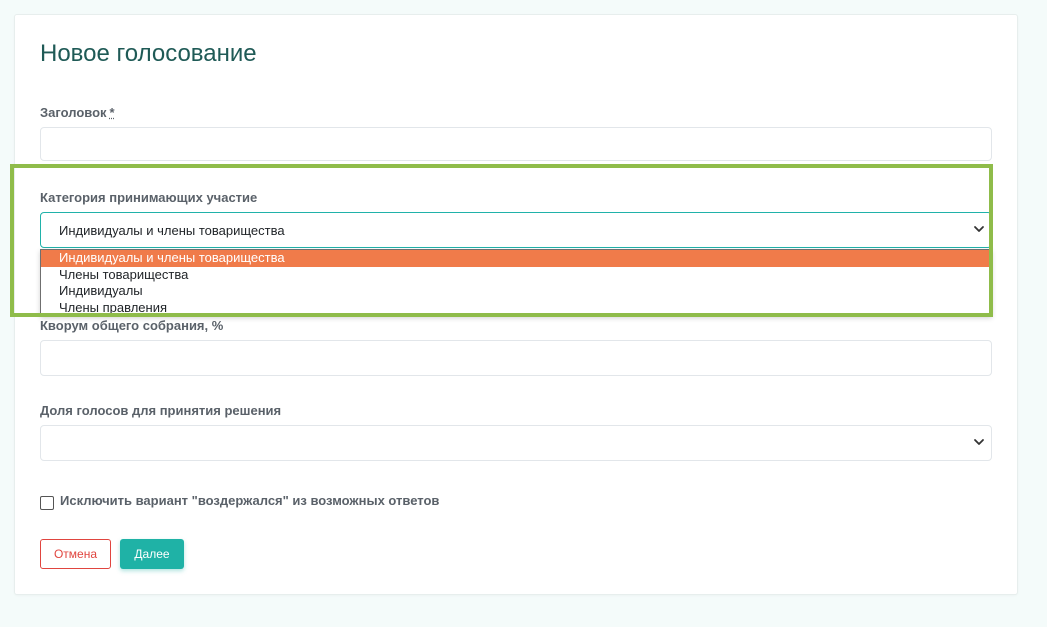  What do you see at coordinates (516, 443) in the screenshot?
I see `vote-share-select` at bounding box center [516, 443].